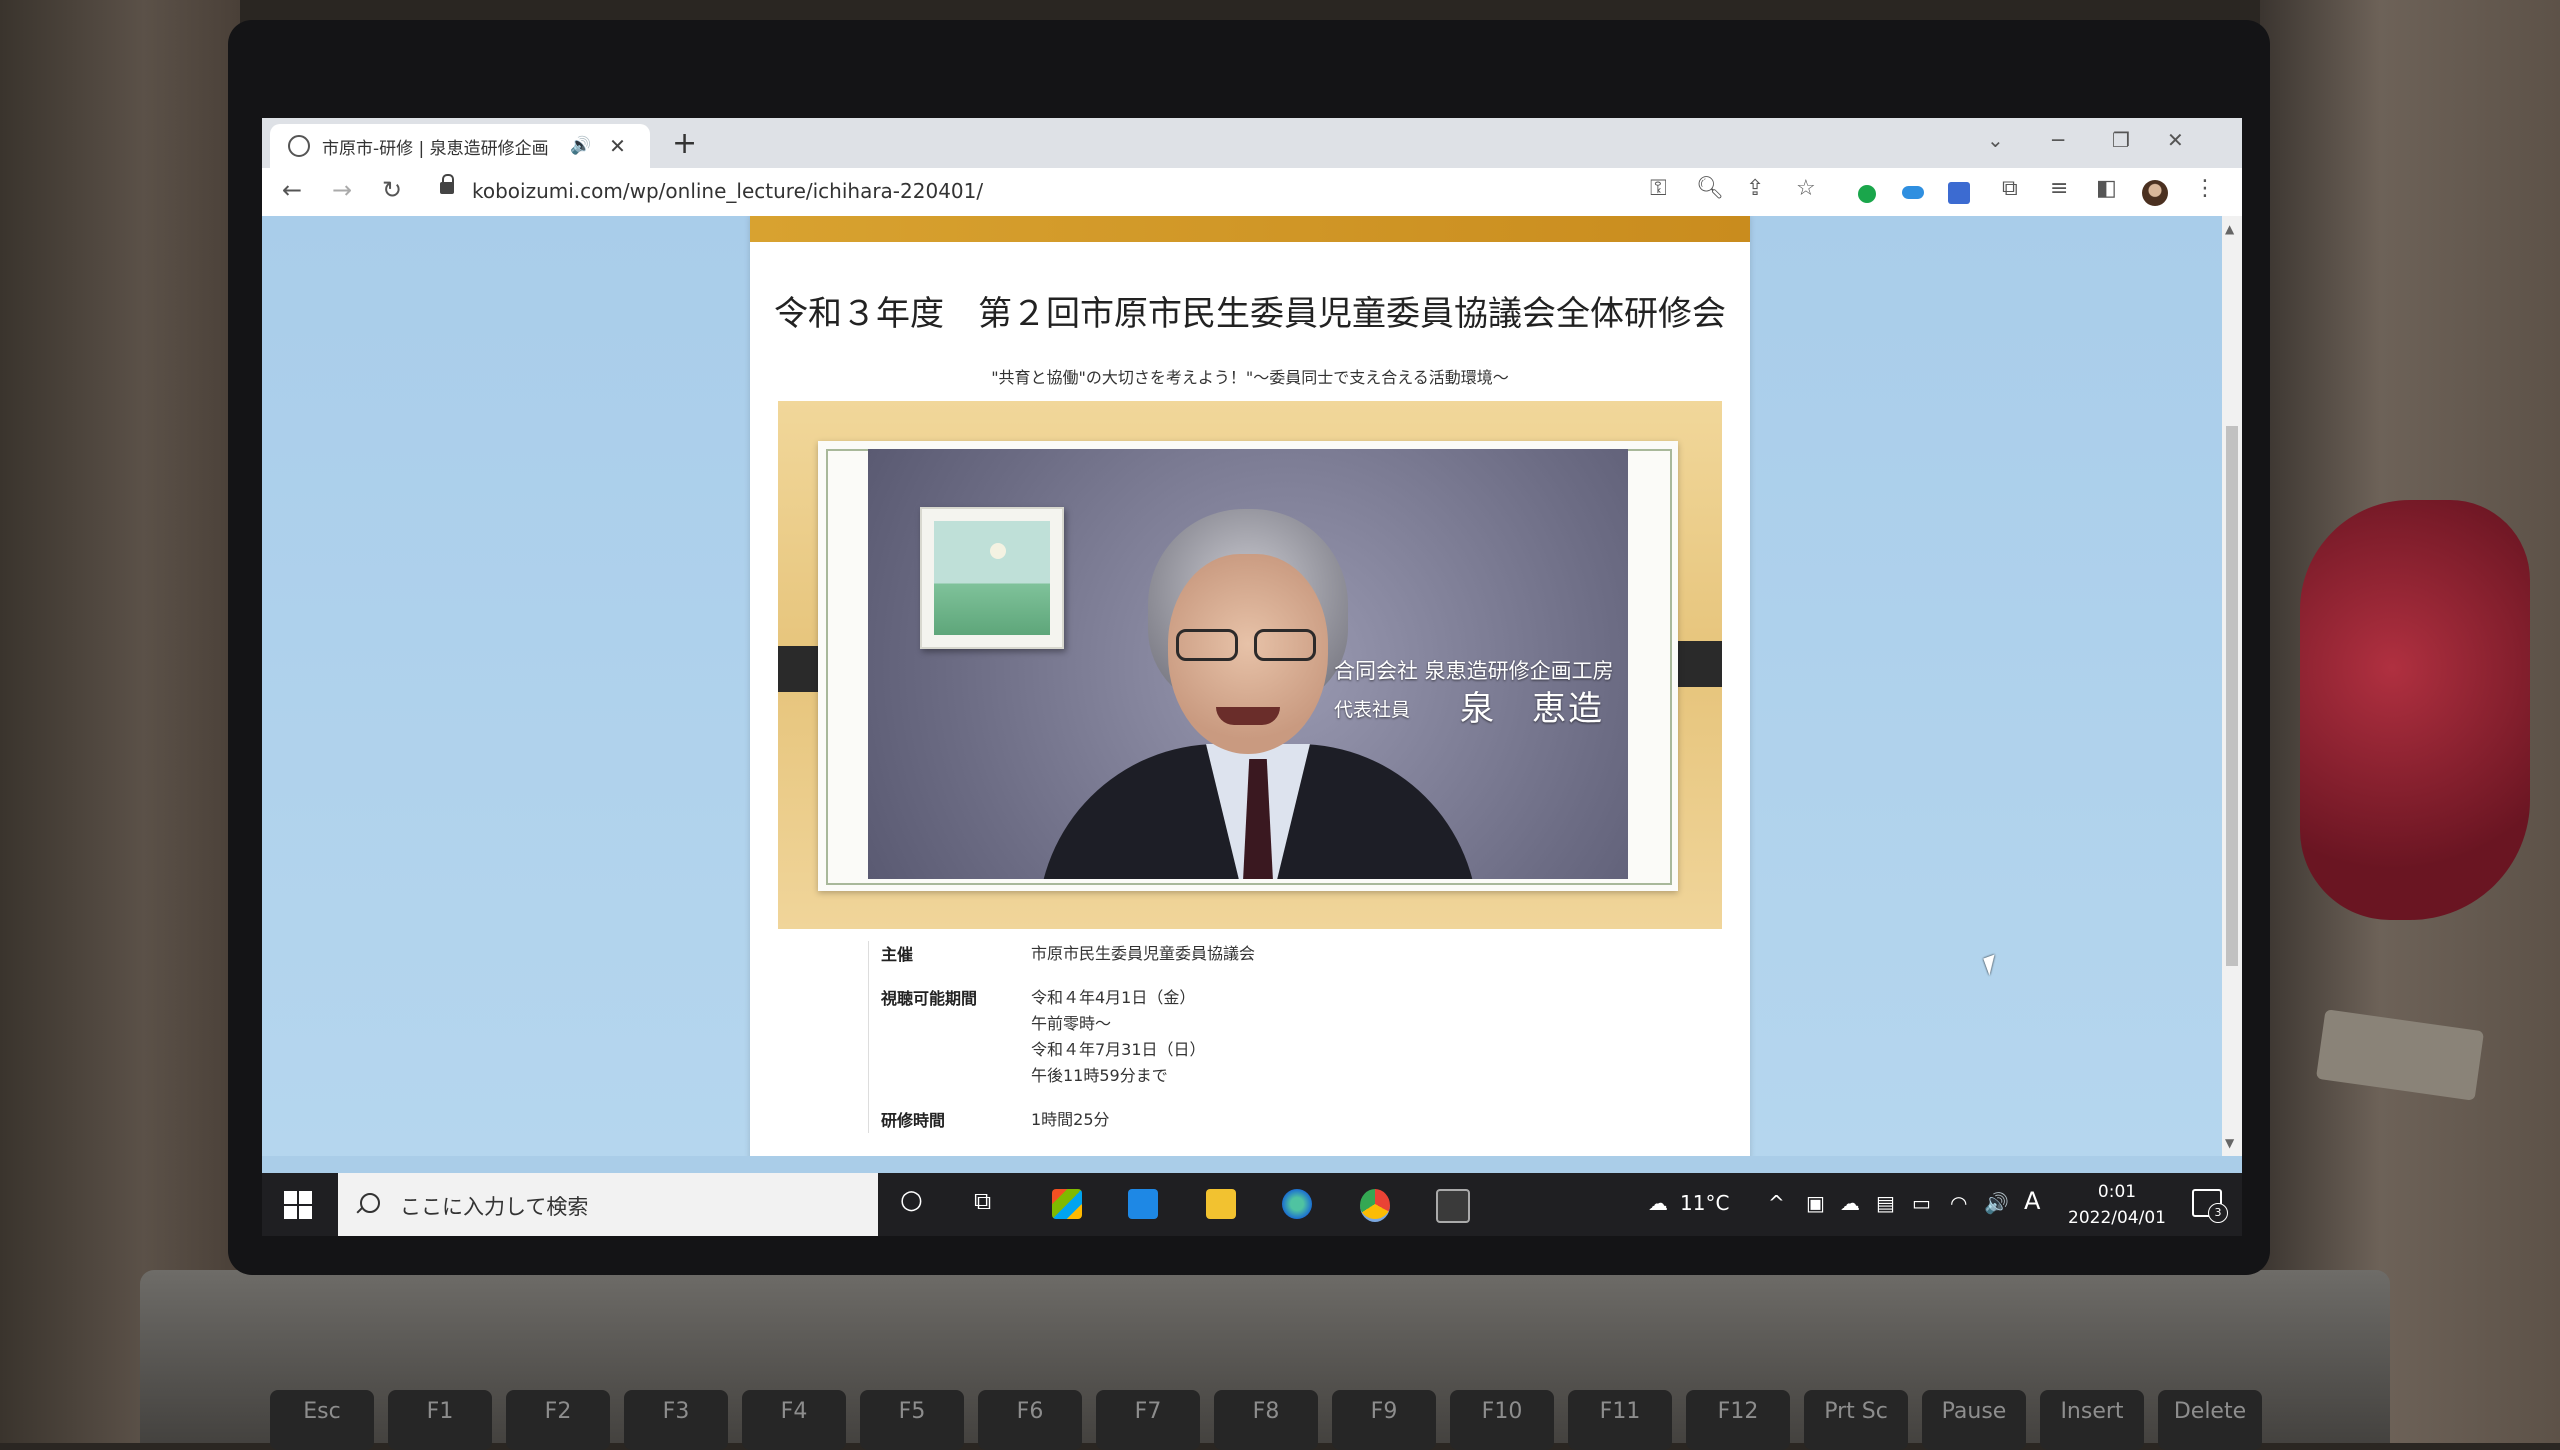 The height and width of the screenshot is (1450, 2560). What do you see at coordinates (1250, 314) in the screenshot?
I see `page-title: 令和３年度 第２回市原市民生委員児童委員協議会全体研修会` at bounding box center [1250, 314].